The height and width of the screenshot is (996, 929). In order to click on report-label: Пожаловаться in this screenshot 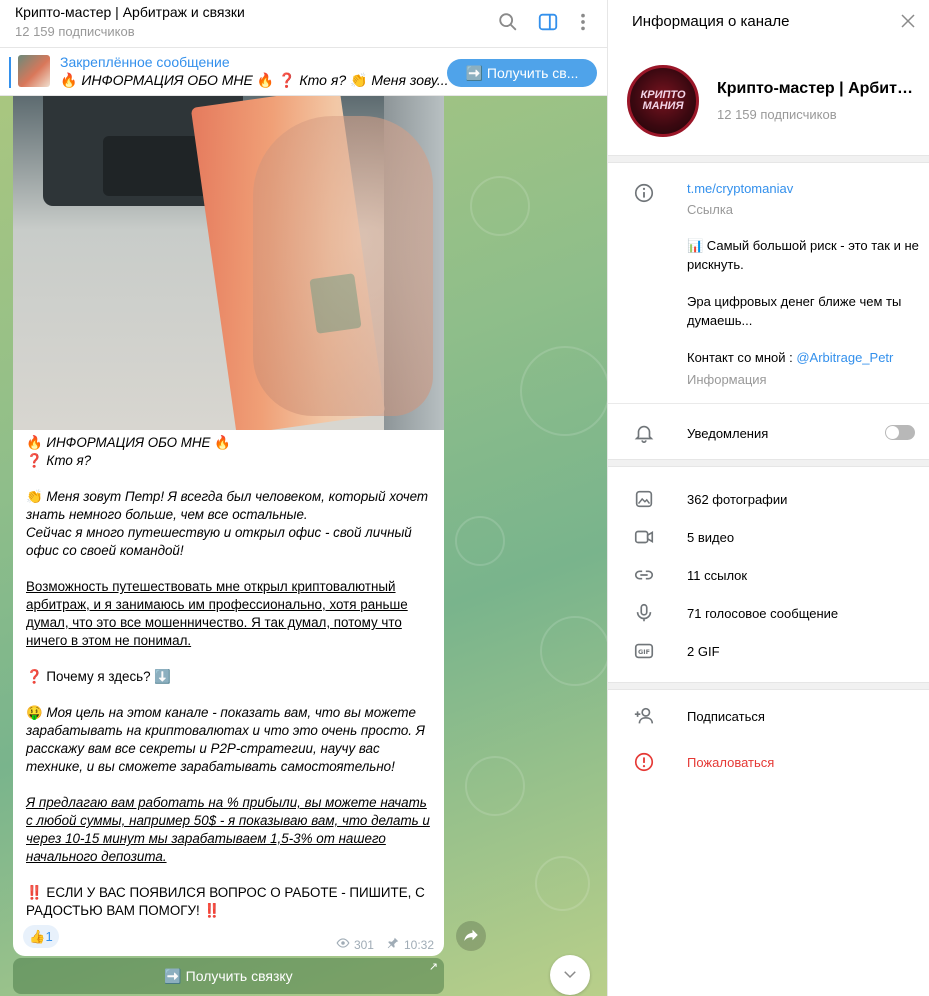, I will do `click(731, 762)`.